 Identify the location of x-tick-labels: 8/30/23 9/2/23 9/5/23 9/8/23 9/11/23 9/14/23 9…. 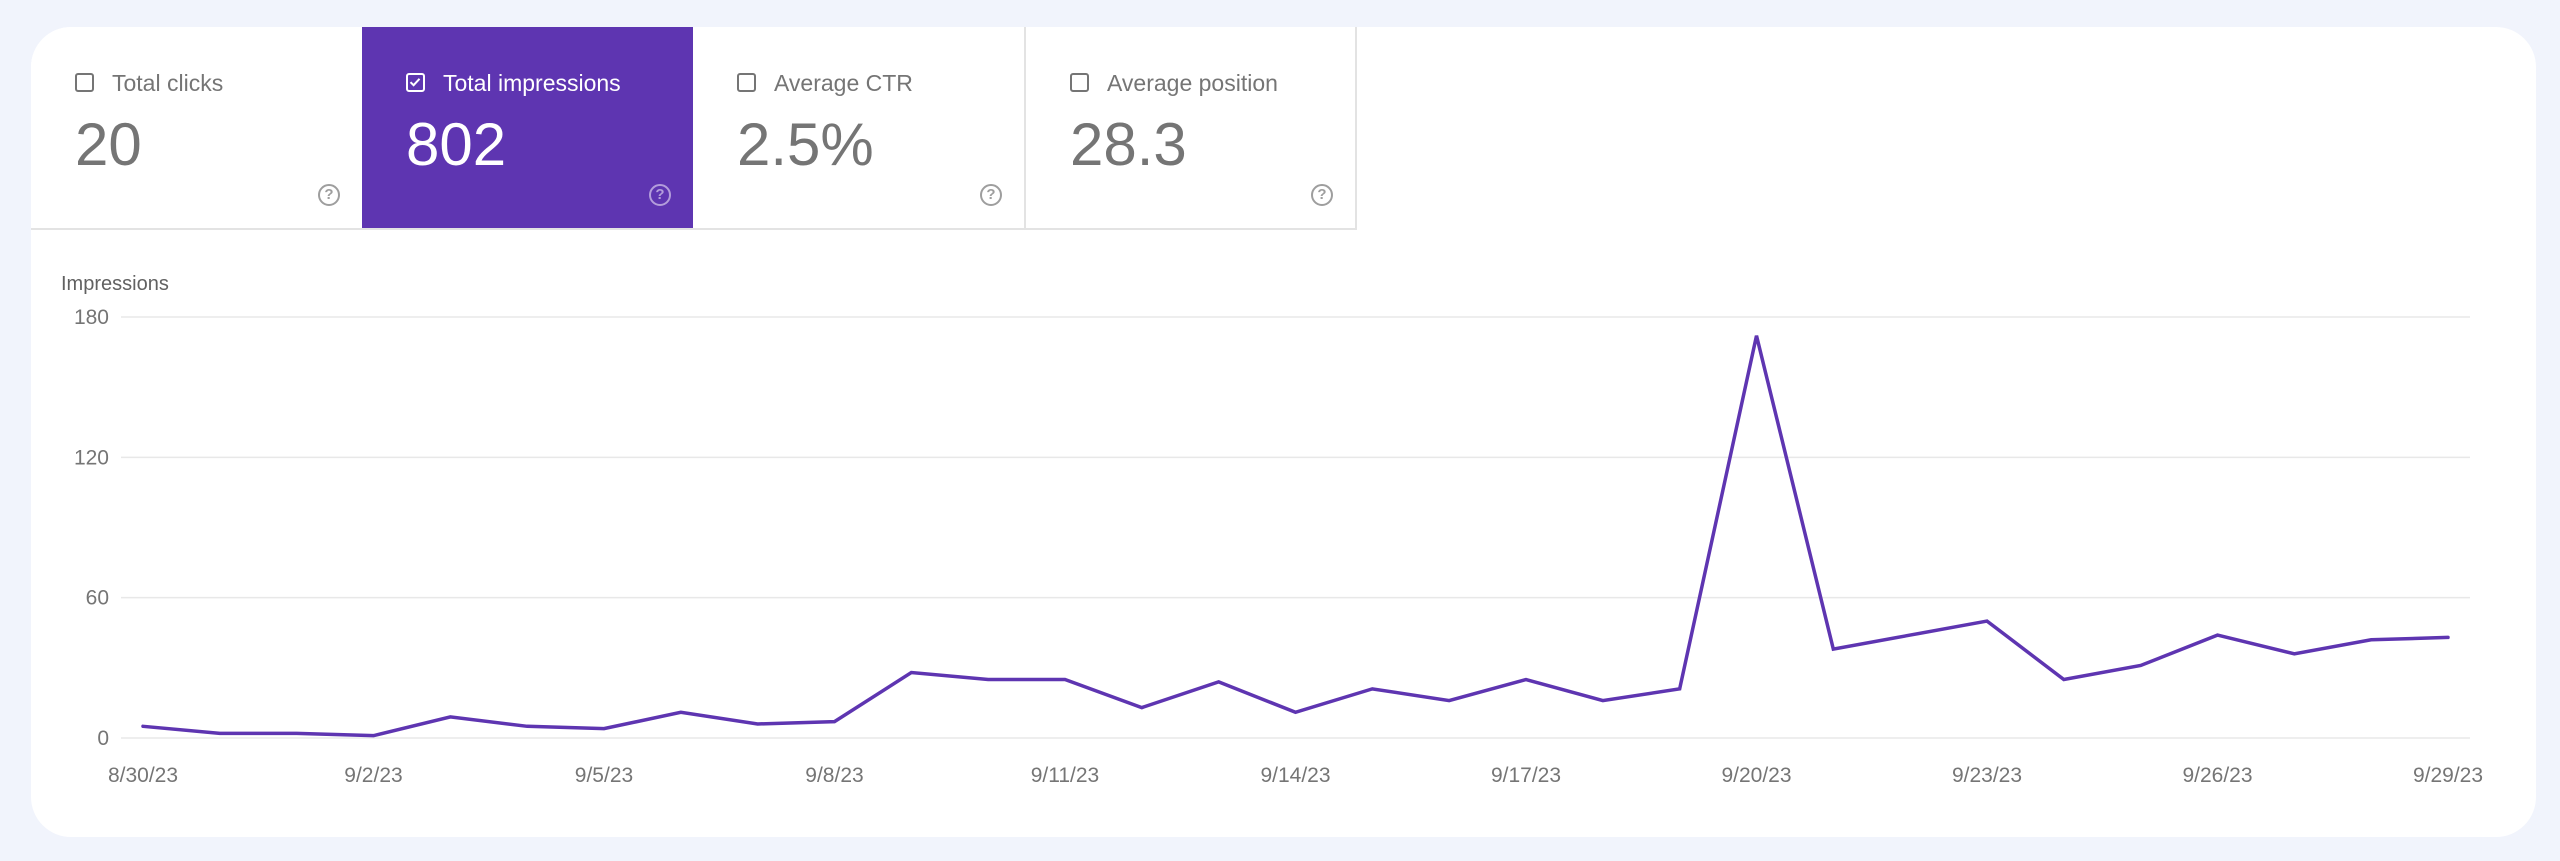
(1295, 775).